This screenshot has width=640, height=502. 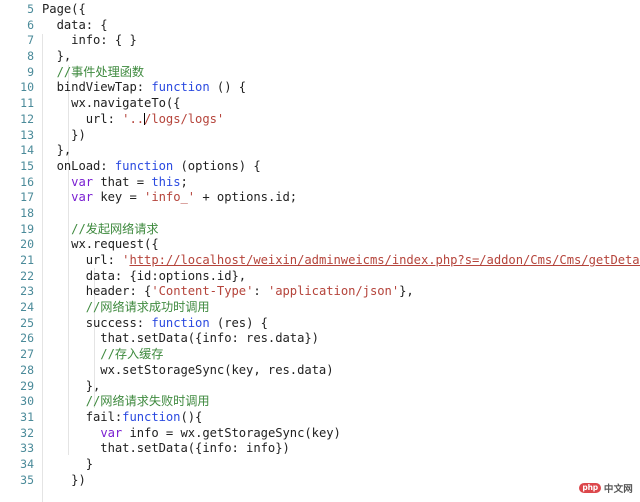 I want to click on token-cmt: //存入缓存, so click(x=103, y=354).